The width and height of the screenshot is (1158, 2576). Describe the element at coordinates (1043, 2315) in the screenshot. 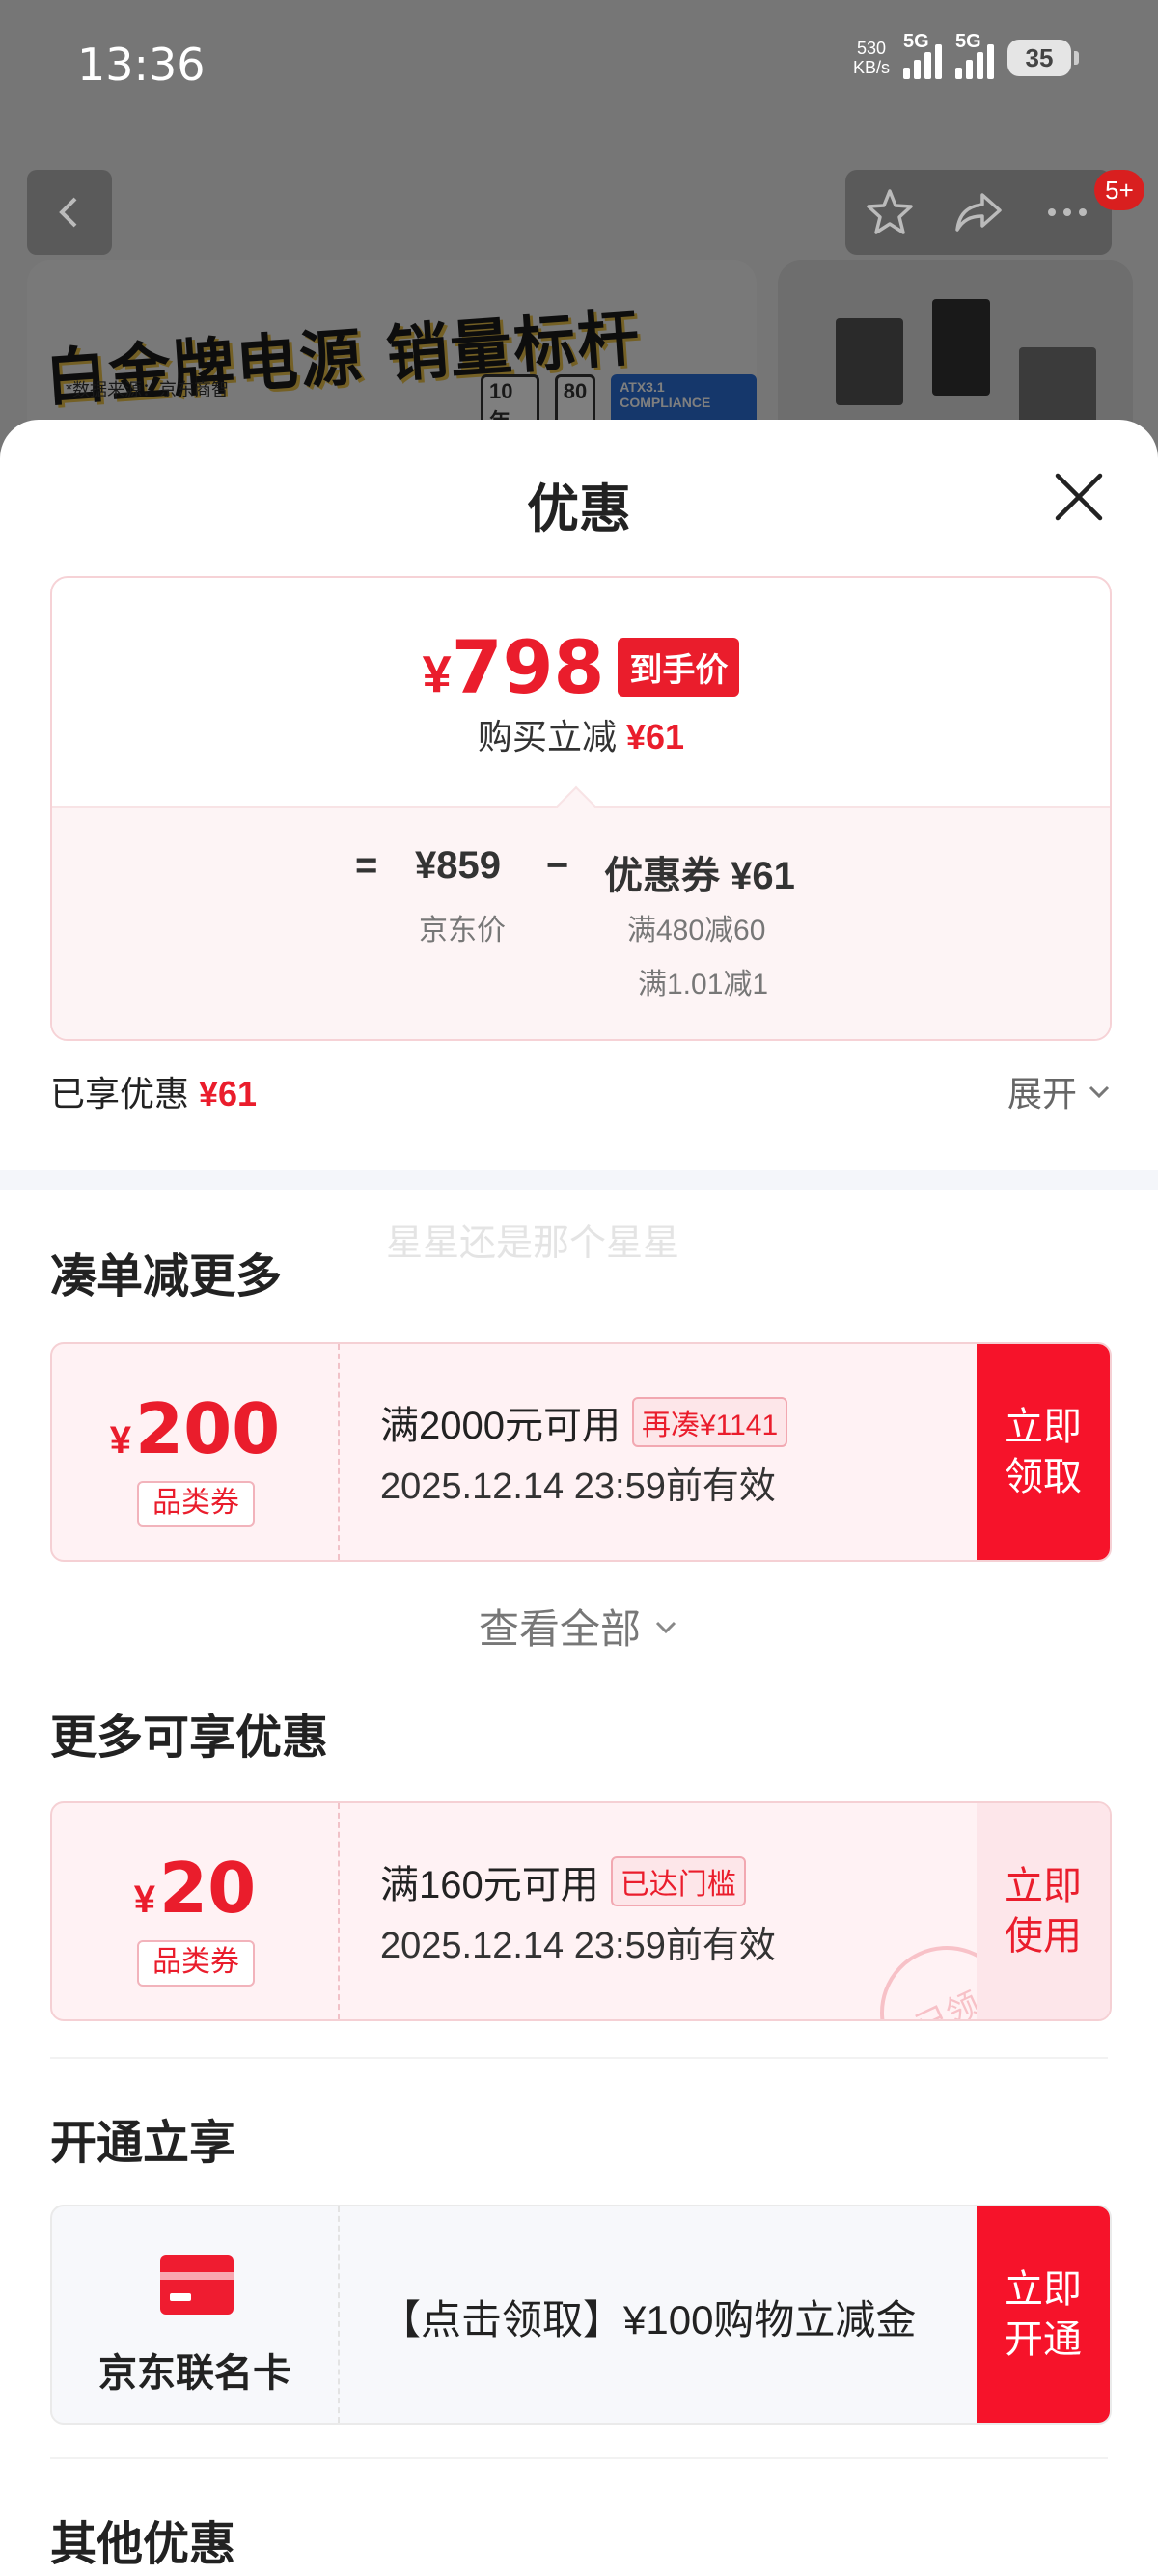

I see `open-card-button: 立即 开通` at that location.